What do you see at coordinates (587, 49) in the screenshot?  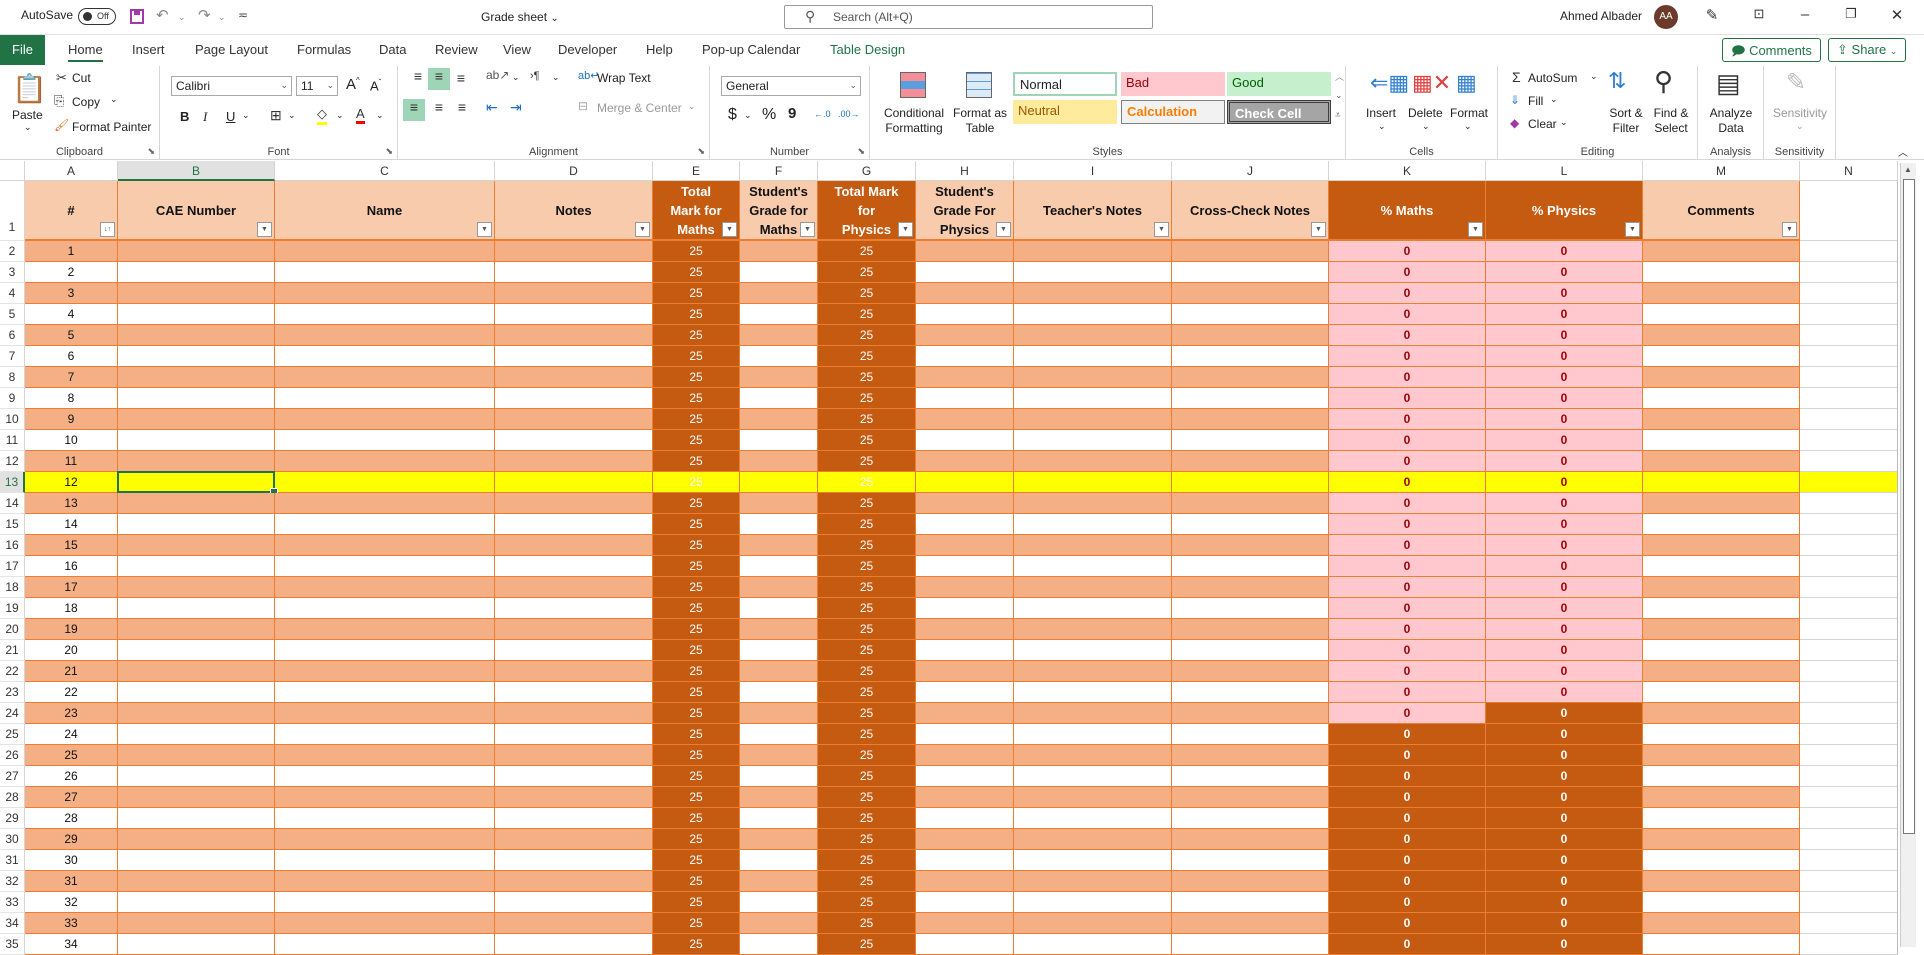 I see `tab-developer: Developer` at bounding box center [587, 49].